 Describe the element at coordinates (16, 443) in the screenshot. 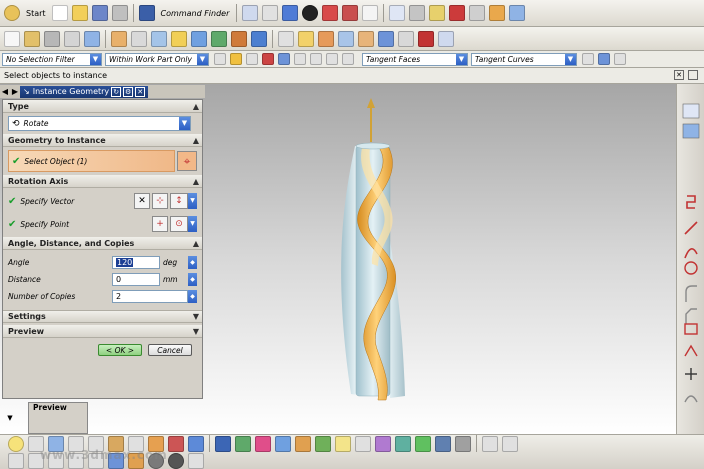

I see `bulb-icon` at that location.